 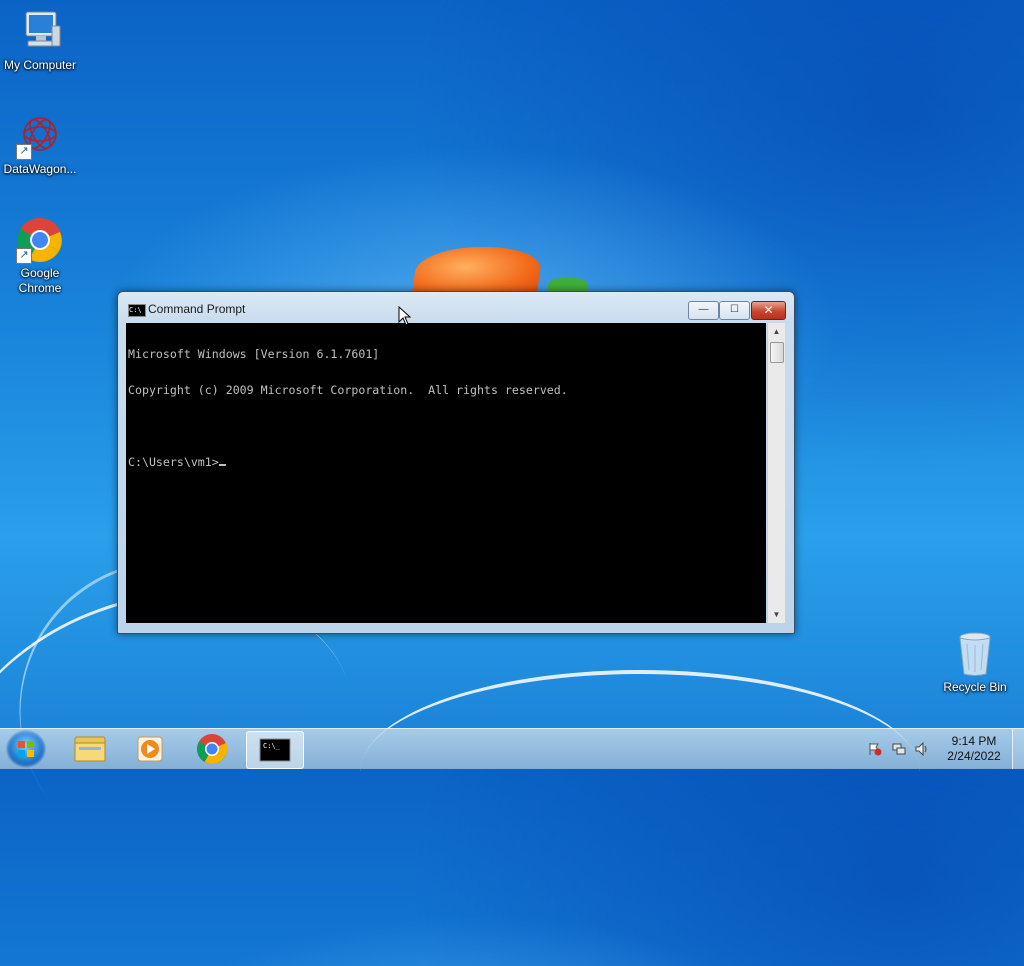 What do you see at coordinates (776, 331) in the screenshot?
I see `scroll-up-arrow-icon: ▲` at bounding box center [776, 331].